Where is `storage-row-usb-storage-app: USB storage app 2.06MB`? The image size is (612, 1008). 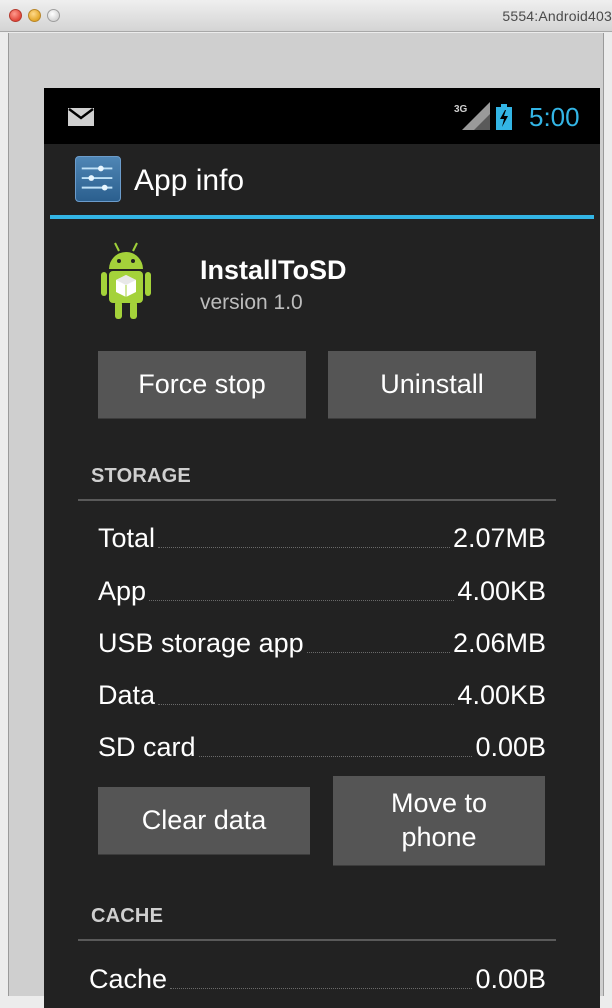
storage-row-usb-storage-app: USB storage app 2.06MB is located at coordinates (322, 640).